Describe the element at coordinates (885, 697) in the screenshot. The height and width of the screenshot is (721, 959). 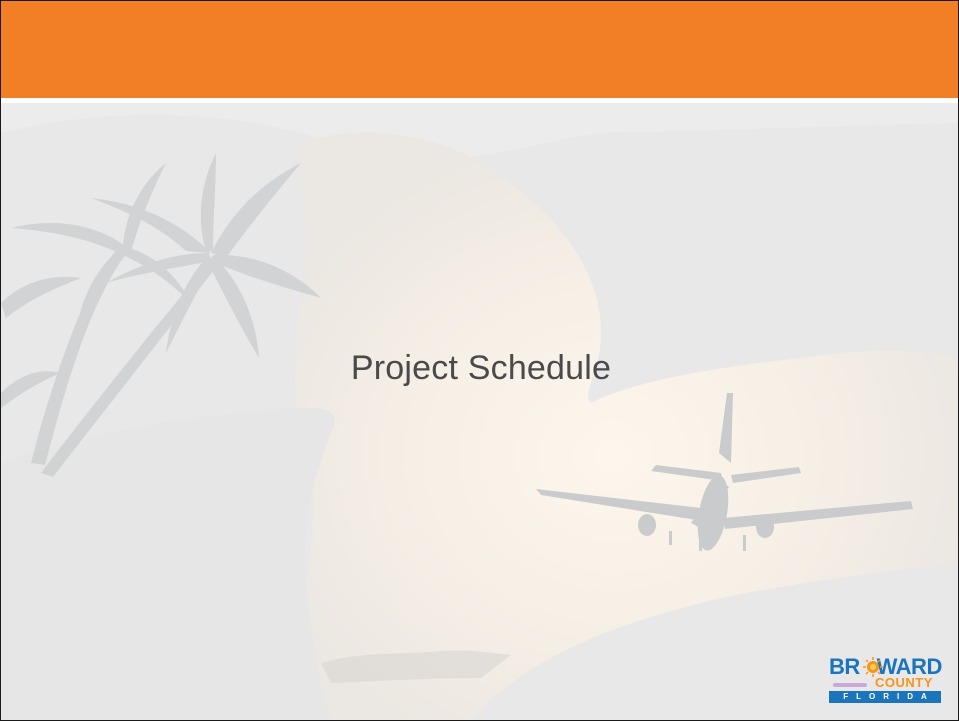
I see `logo-florida-bar: FLORIDA` at that location.